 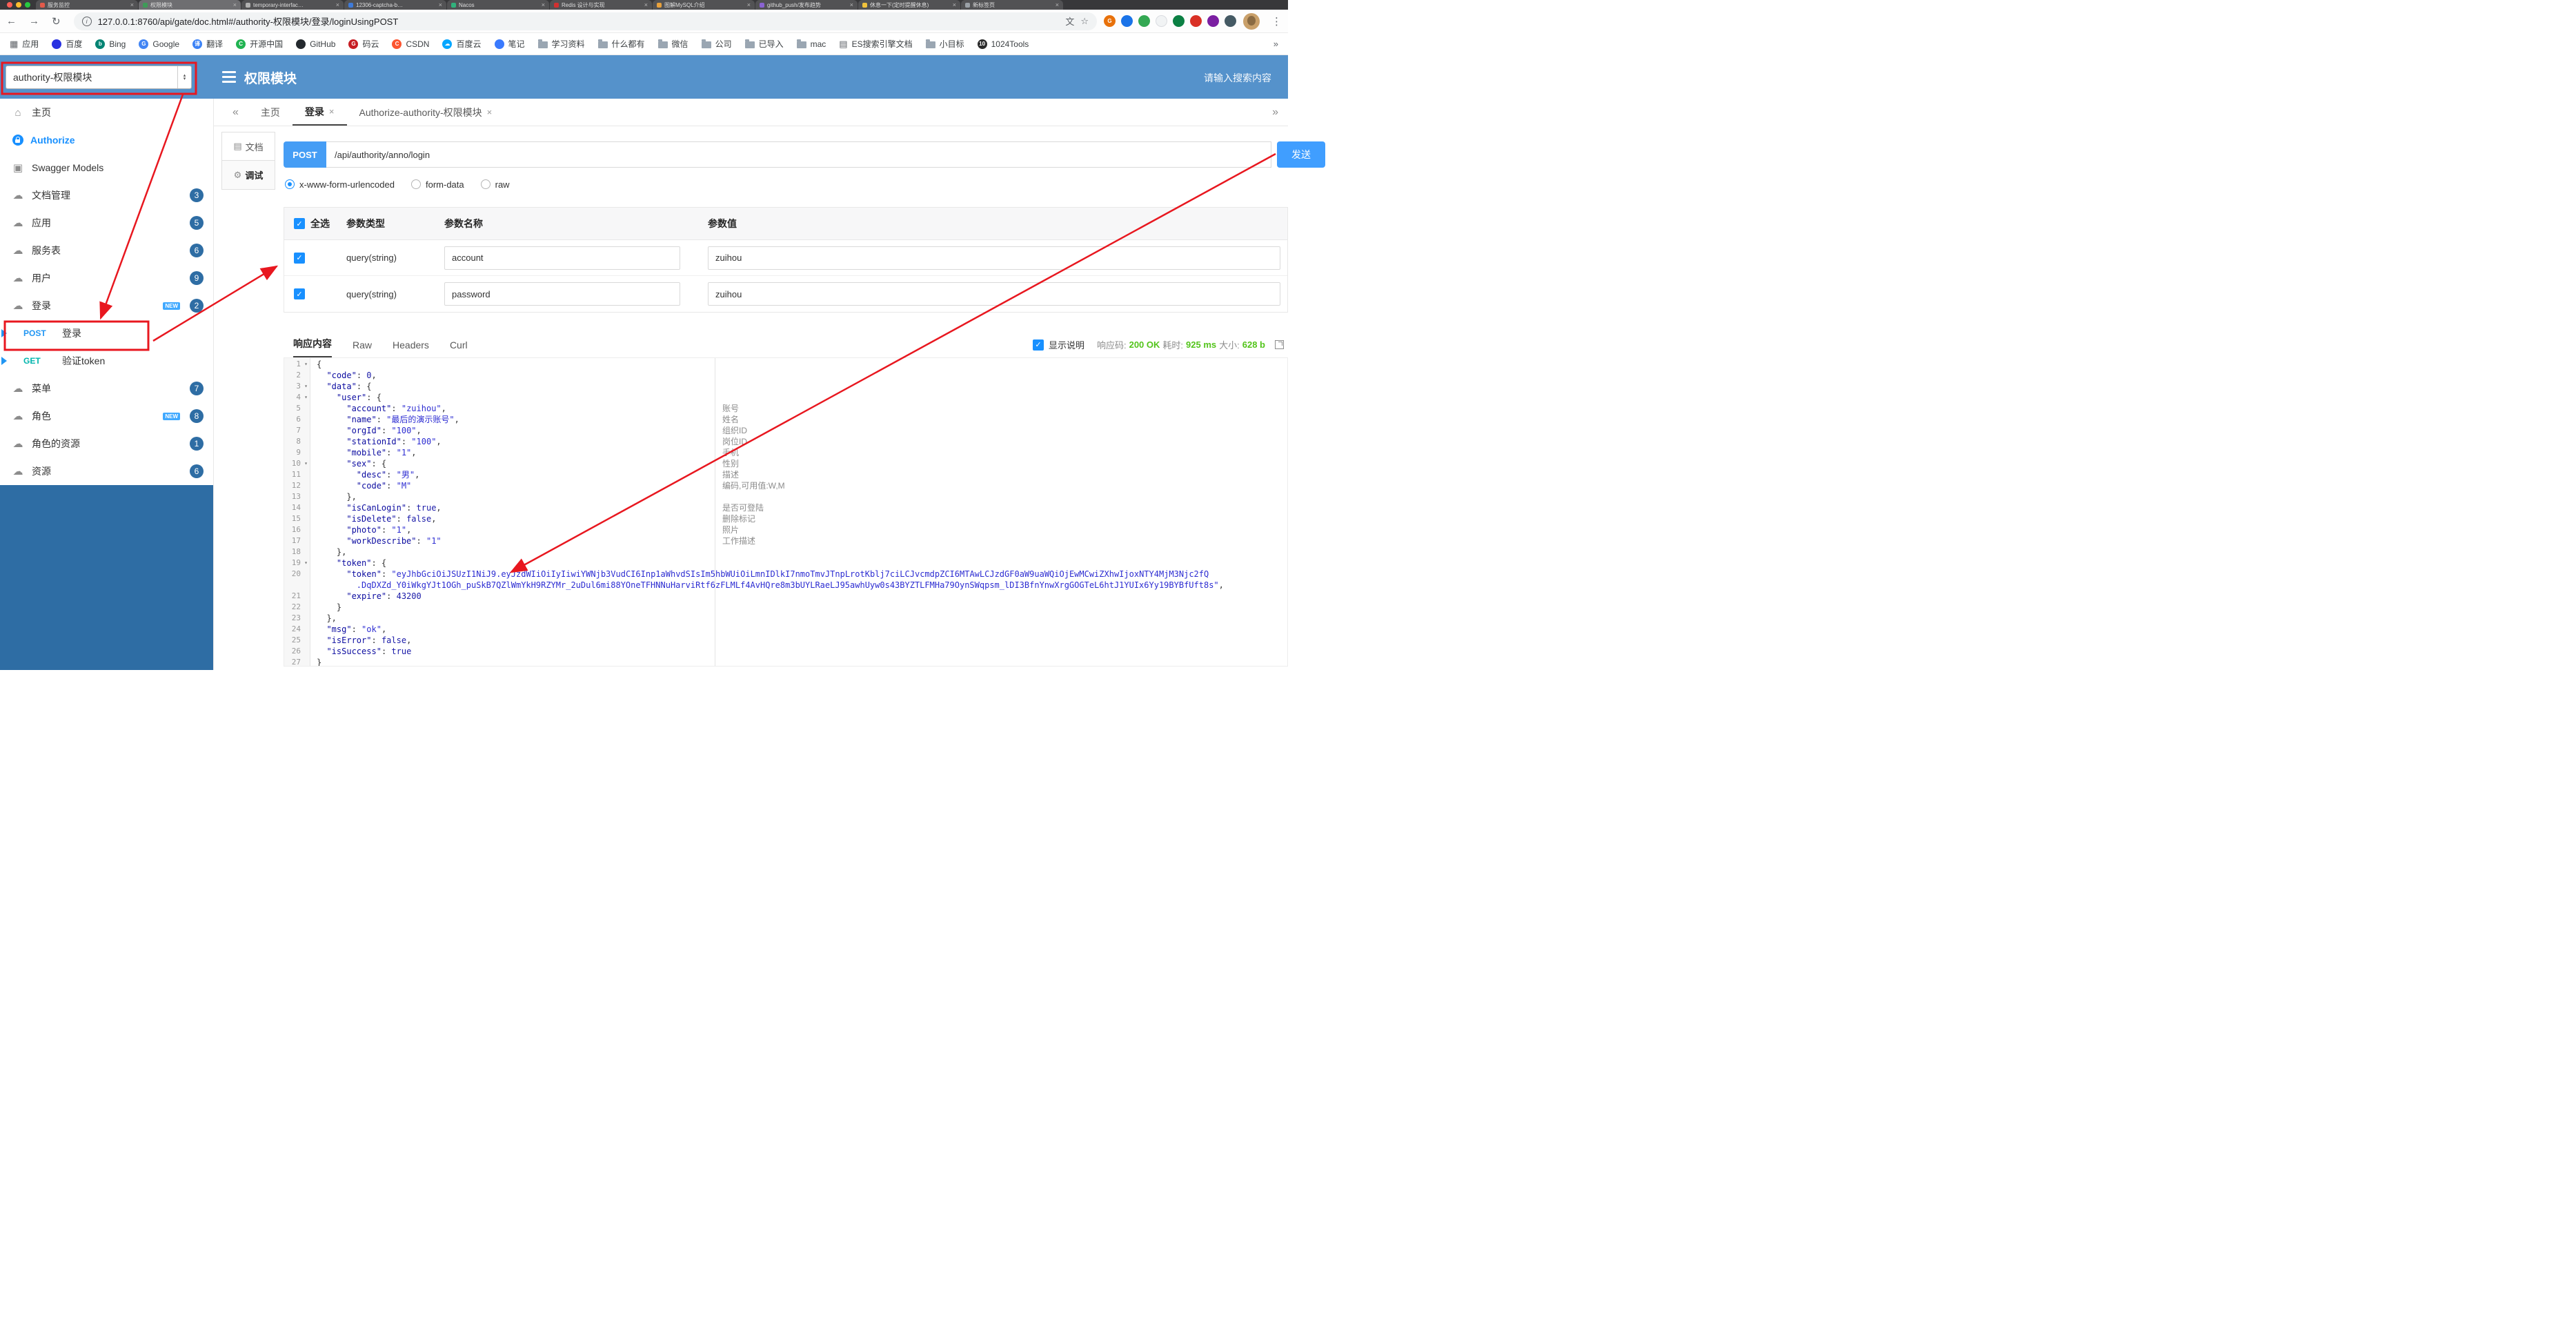 What do you see at coordinates (410, 44) in the screenshot?
I see `bookmark-item: C CSDN` at bounding box center [410, 44].